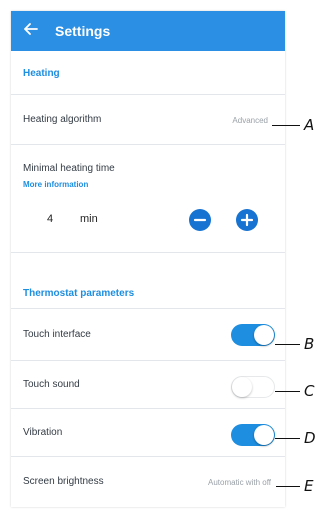  Describe the element at coordinates (41, 73) in the screenshot. I see `heating-section-title: Heating` at that location.